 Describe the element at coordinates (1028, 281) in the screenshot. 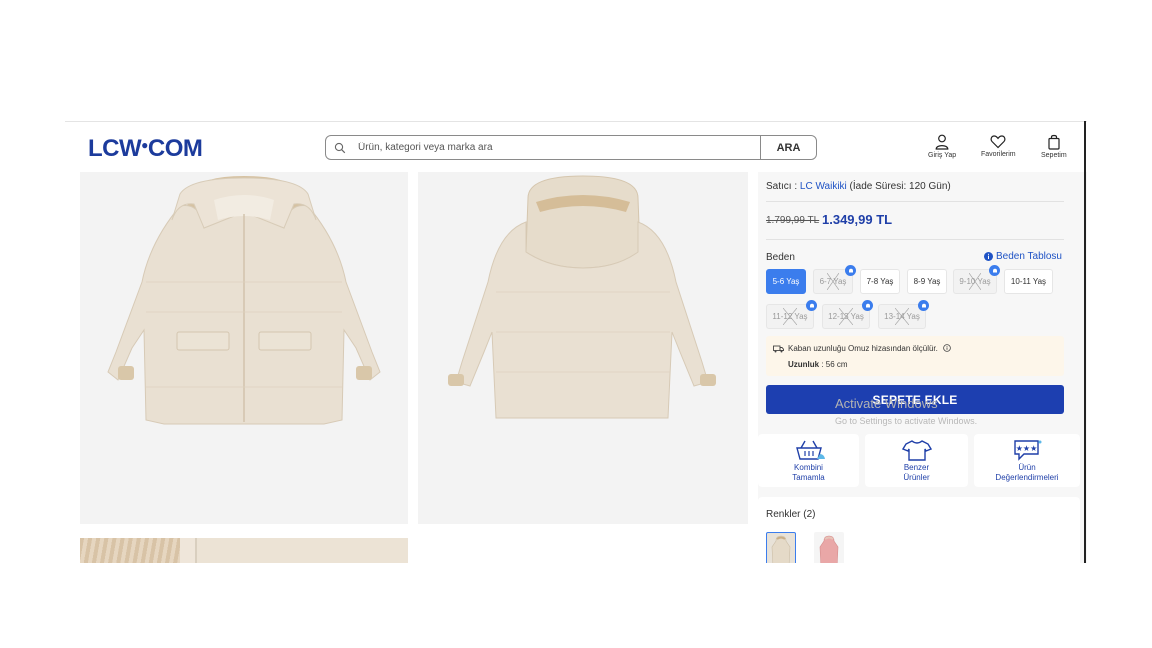

I see `size-option-10-11: 10-11 Yaş` at that location.